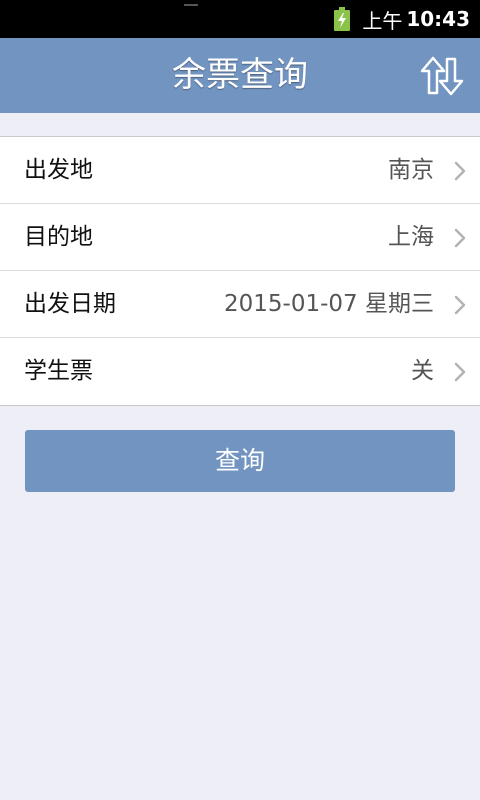  What do you see at coordinates (240, 461) in the screenshot?
I see `query-button: 查询` at bounding box center [240, 461].